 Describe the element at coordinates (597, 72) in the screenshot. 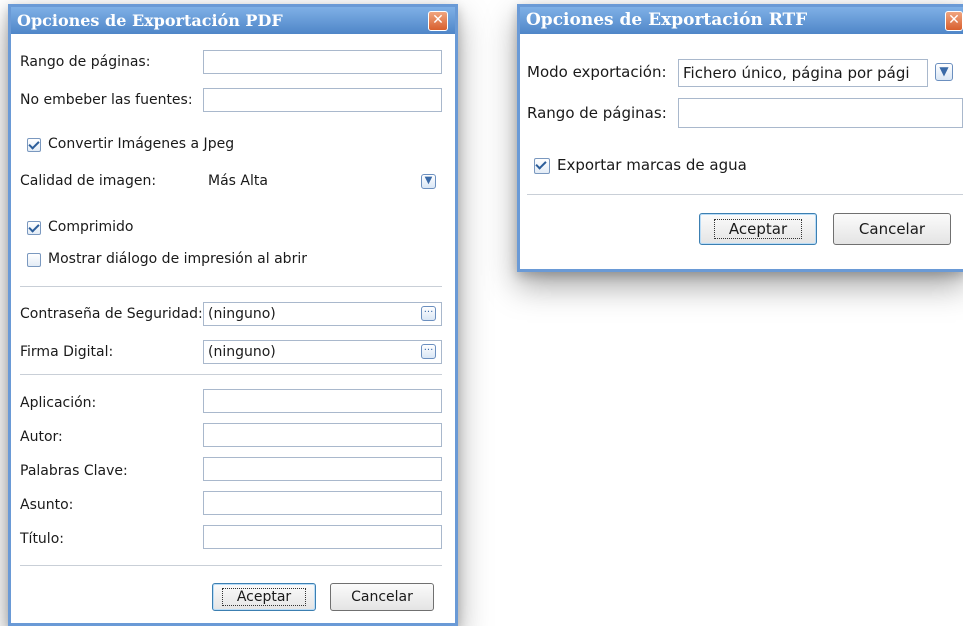

I see `export-mode-label: Modo exportación:` at that location.